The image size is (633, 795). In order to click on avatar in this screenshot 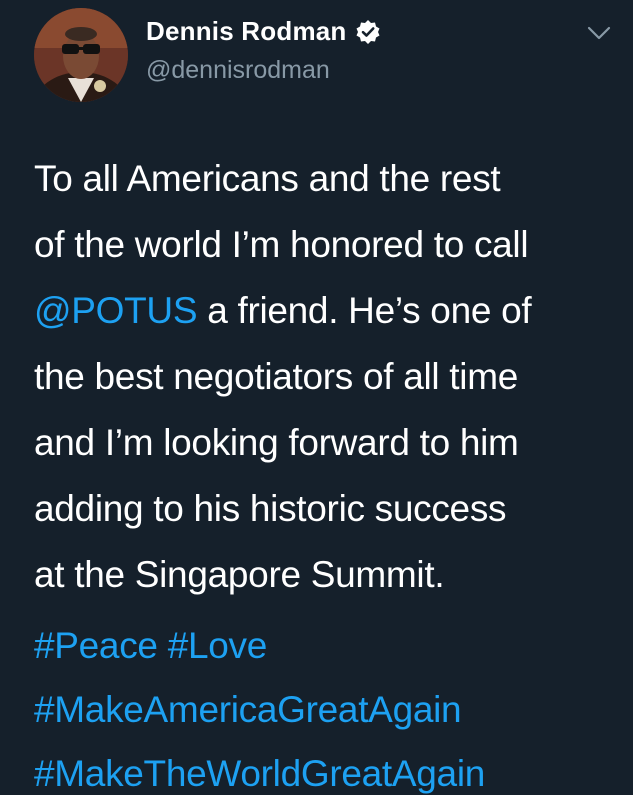, I will do `click(81, 55)`.